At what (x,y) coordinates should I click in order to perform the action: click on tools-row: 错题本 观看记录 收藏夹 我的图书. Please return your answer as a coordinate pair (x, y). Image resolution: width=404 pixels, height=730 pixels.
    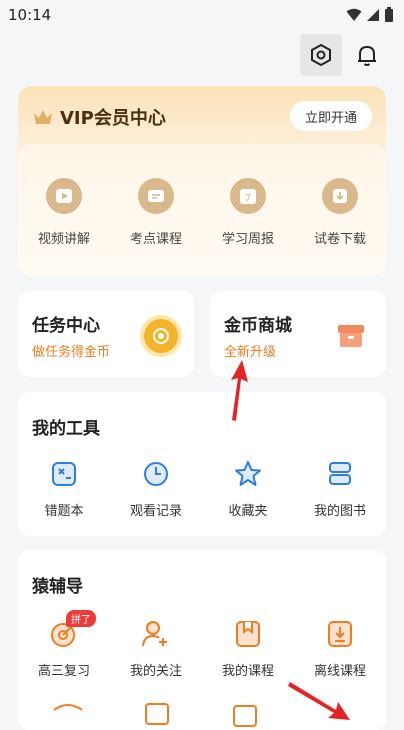
    Looking at the image, I should click on (202, 488).